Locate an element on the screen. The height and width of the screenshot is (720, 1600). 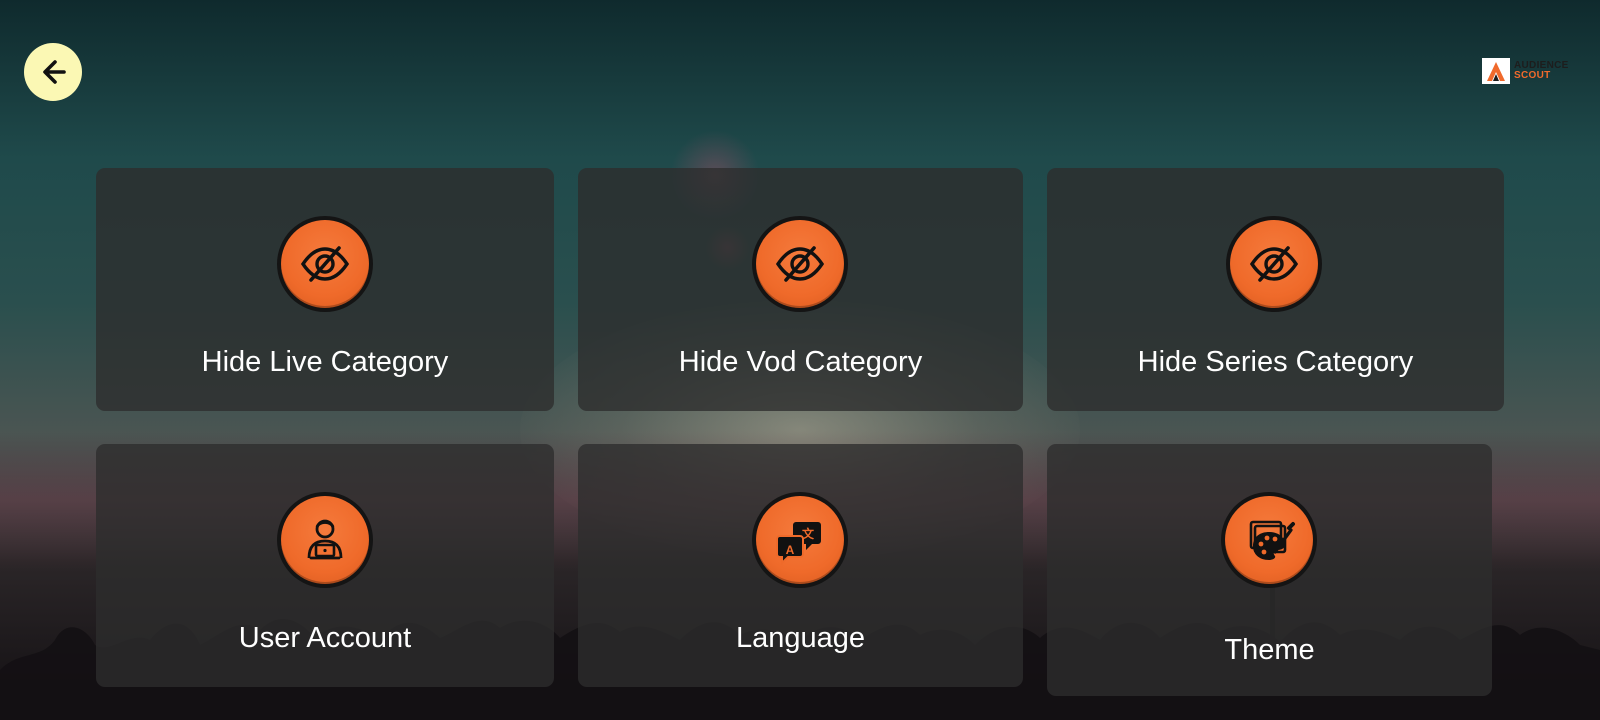
card-label: User Account is located at coordinates (325, 638).